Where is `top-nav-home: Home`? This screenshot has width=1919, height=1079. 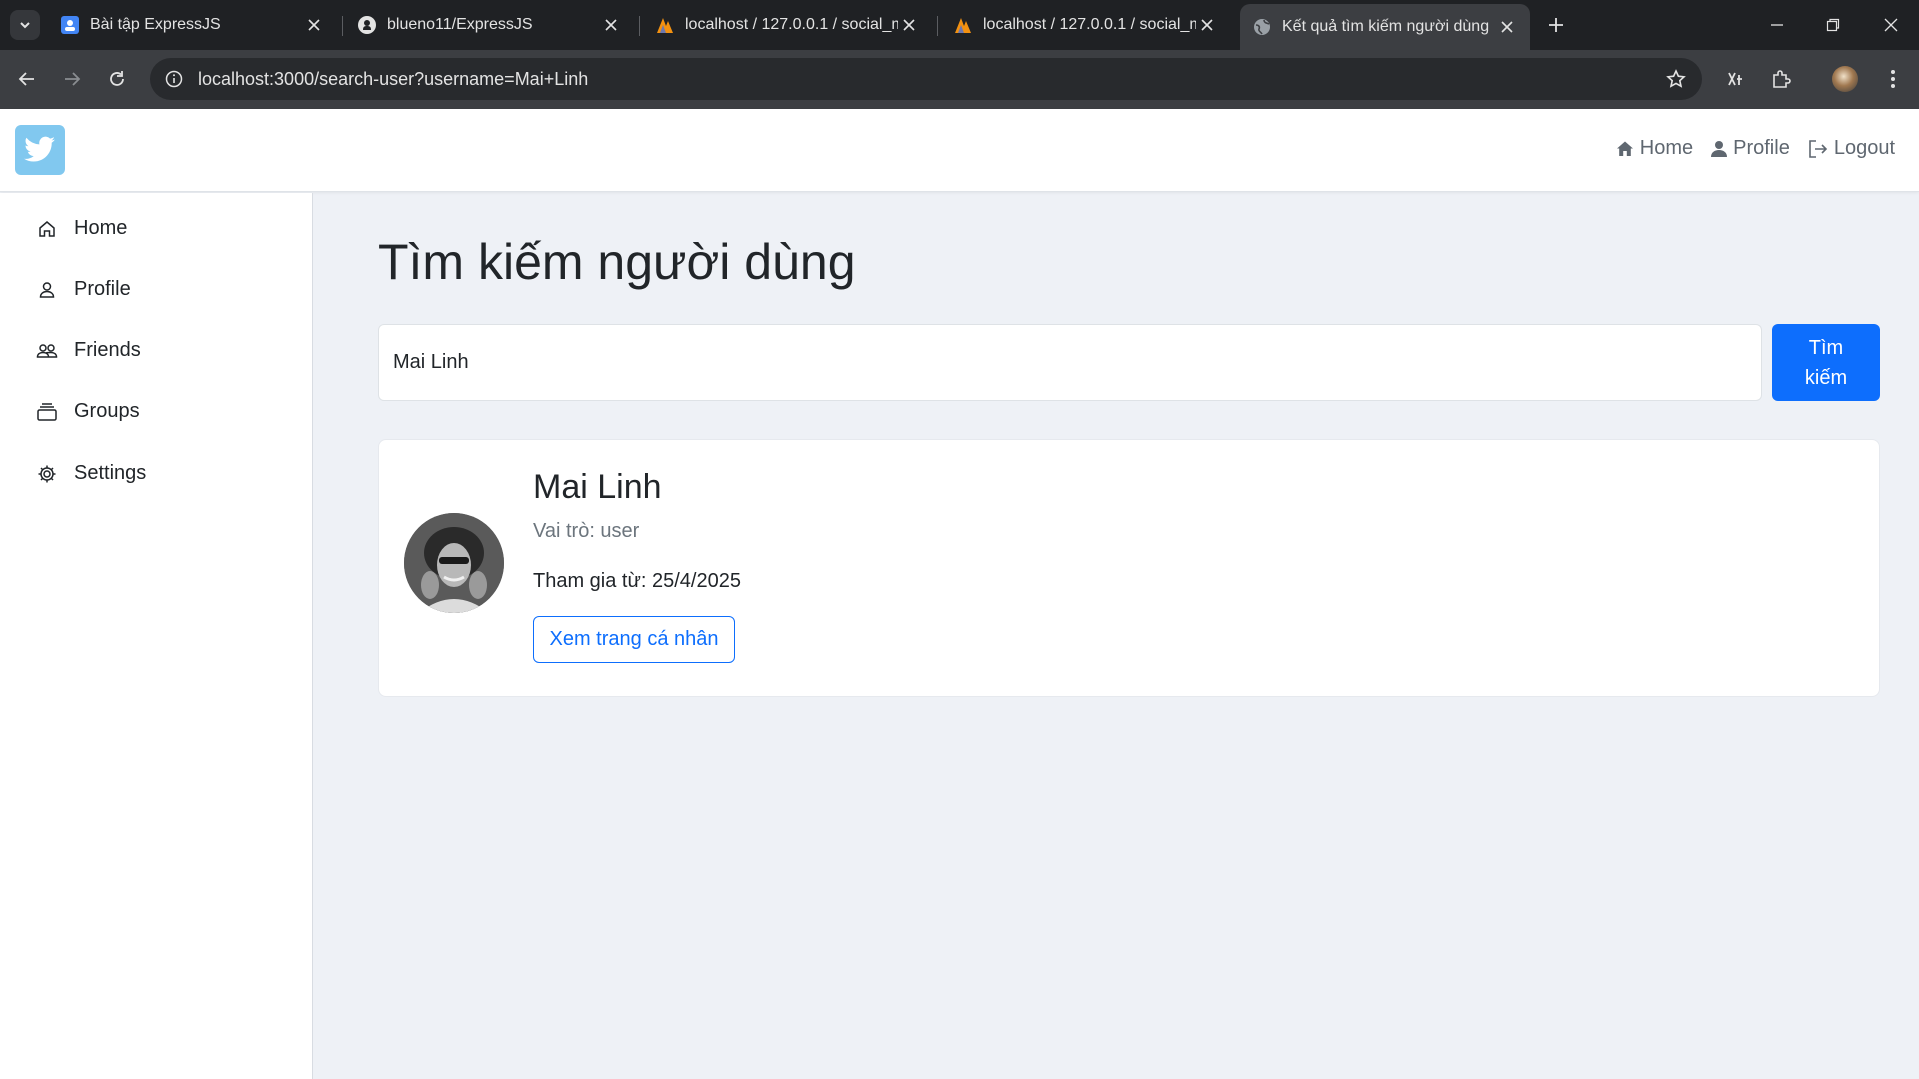
top-nav-home: Home is located at coordinates (1654, 148).